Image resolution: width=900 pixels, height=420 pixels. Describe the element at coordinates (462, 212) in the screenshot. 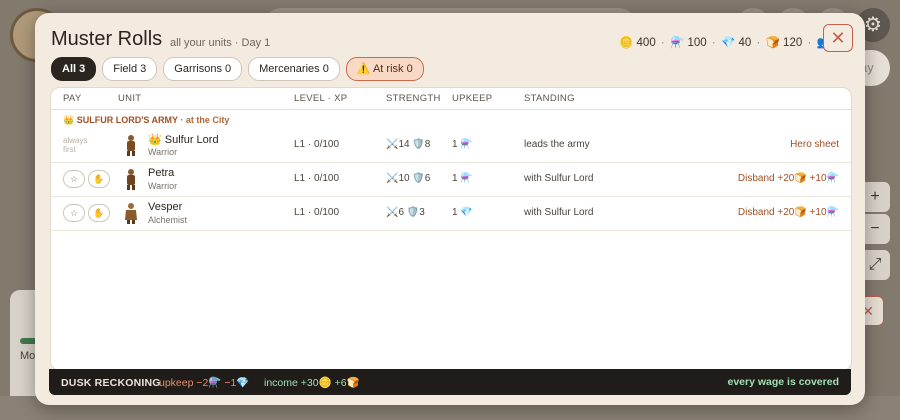

I see `unit-upkeep: 1 💎` at that location.